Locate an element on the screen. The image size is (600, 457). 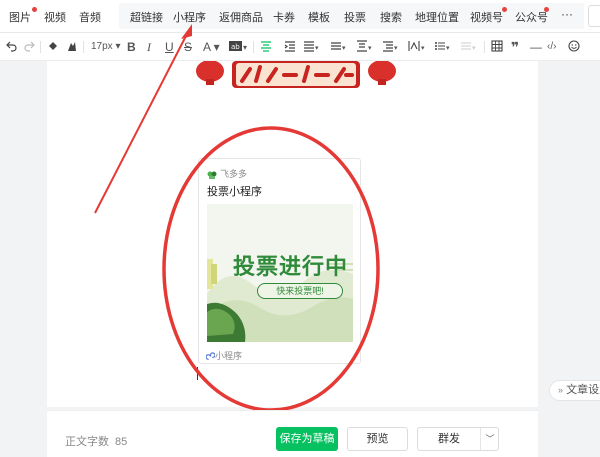
align-justify-icon: ▾ is located at coordinates (312, 47).